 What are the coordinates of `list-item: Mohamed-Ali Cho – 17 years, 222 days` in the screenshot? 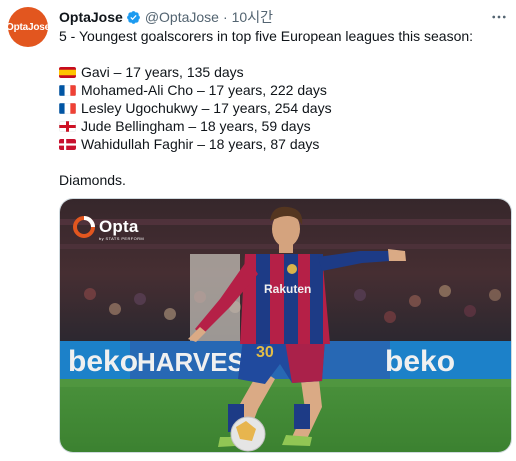 It's located at (195, 90).